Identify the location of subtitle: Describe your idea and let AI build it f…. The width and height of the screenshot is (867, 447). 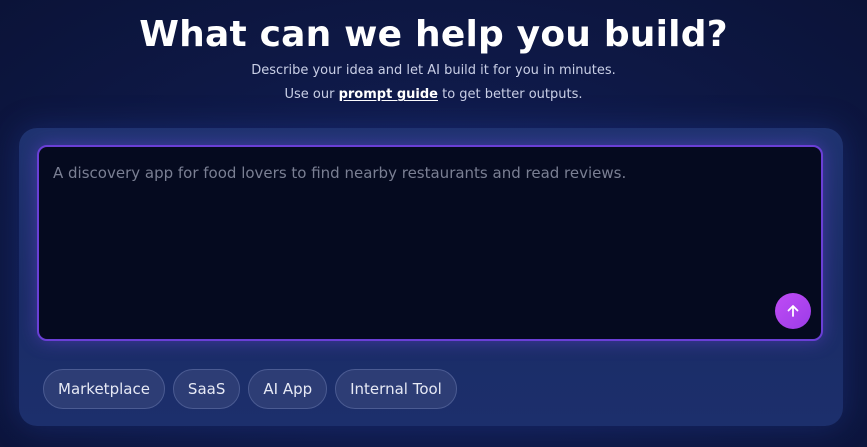
(433, 70).